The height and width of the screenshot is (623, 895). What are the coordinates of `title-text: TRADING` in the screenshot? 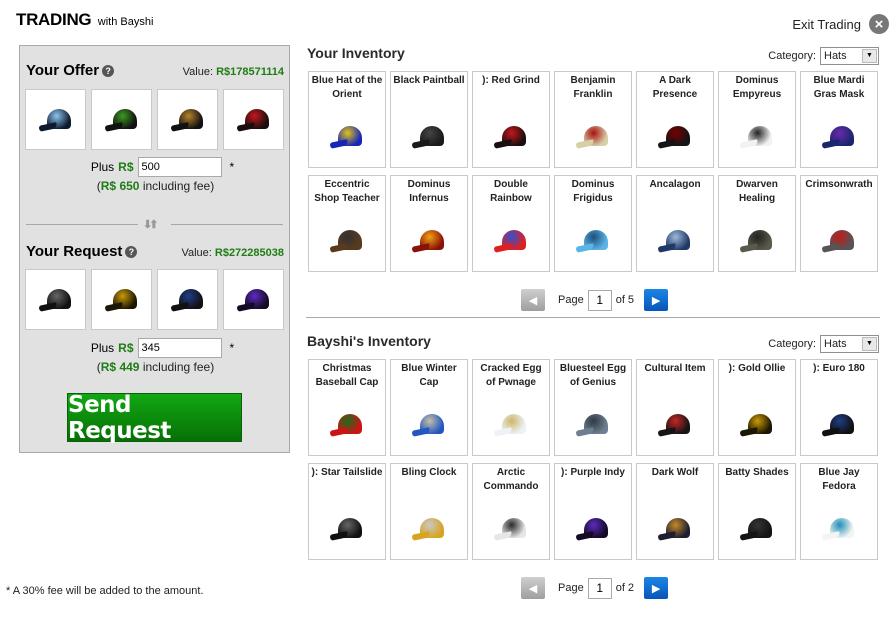 It's located at (54, 19).